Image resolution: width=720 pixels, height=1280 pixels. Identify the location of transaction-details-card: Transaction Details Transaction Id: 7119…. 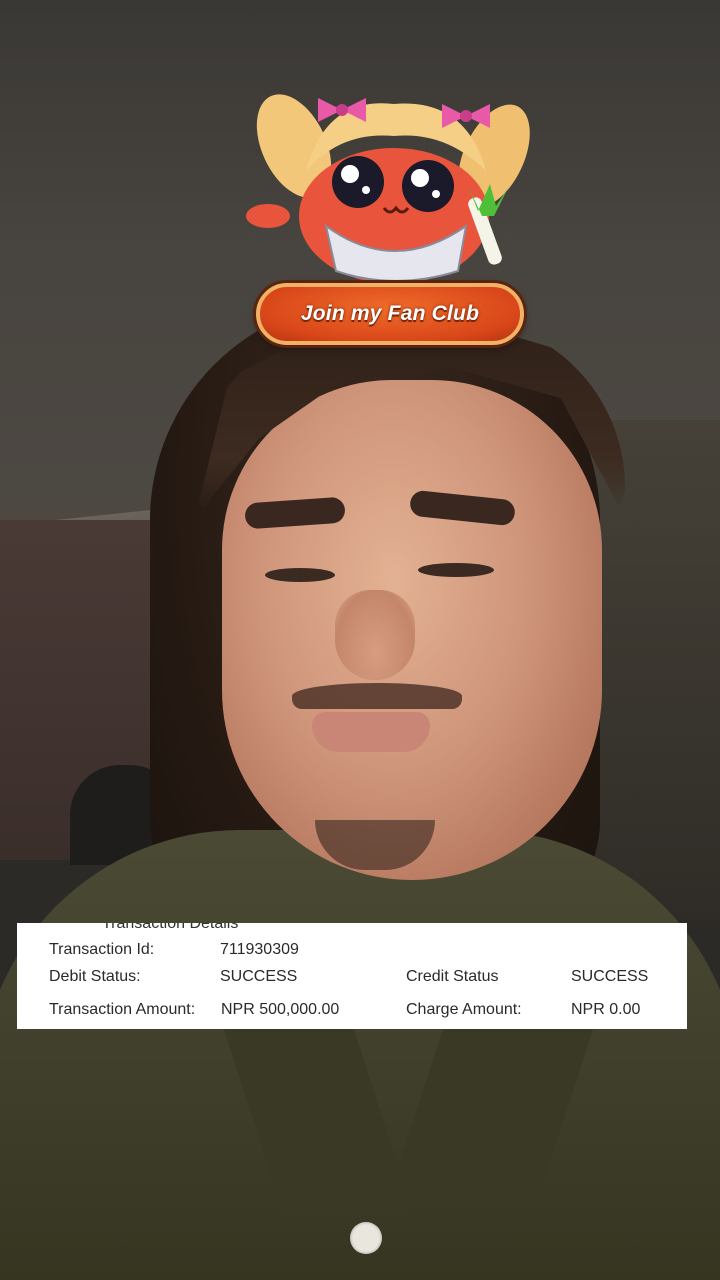
(352, 976).